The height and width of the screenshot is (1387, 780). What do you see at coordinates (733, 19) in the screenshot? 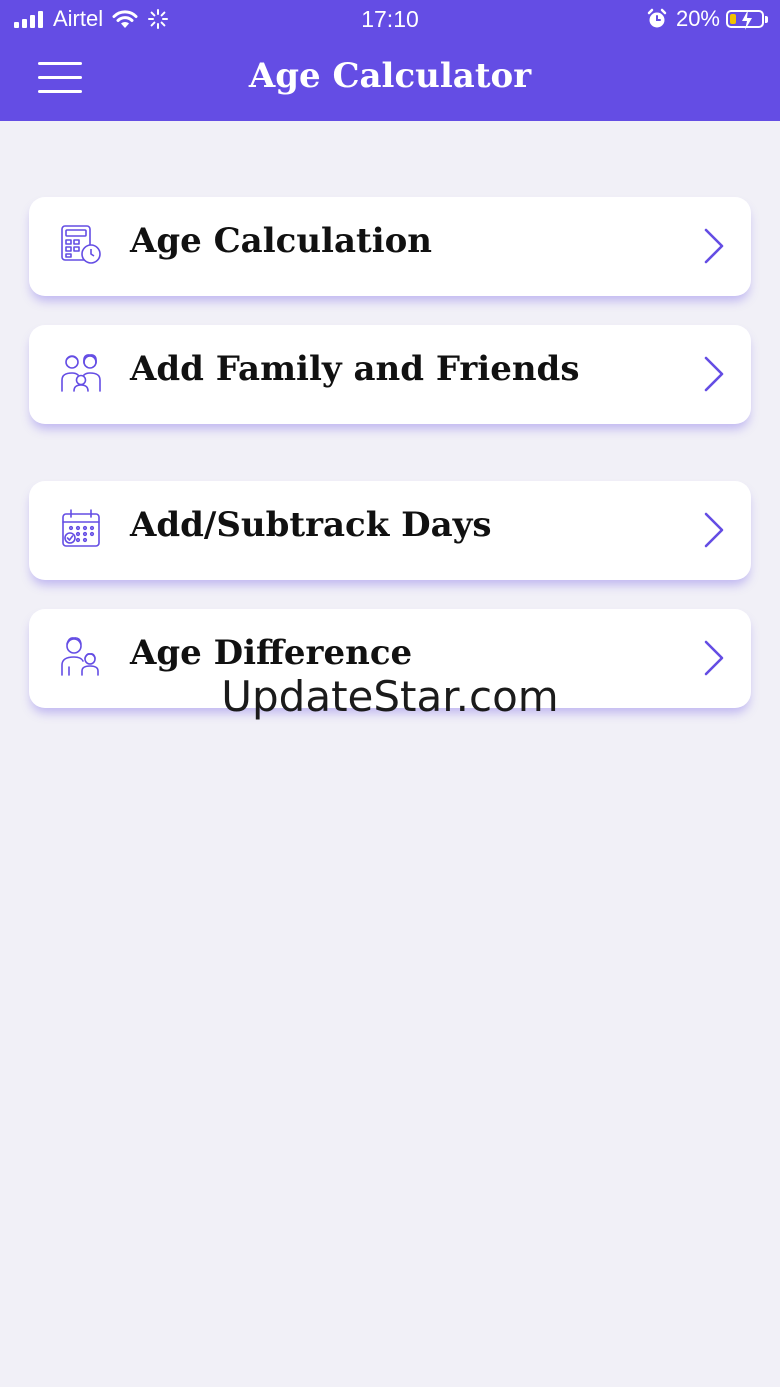
I see `battery-fill` at bounding box center [733, 19].